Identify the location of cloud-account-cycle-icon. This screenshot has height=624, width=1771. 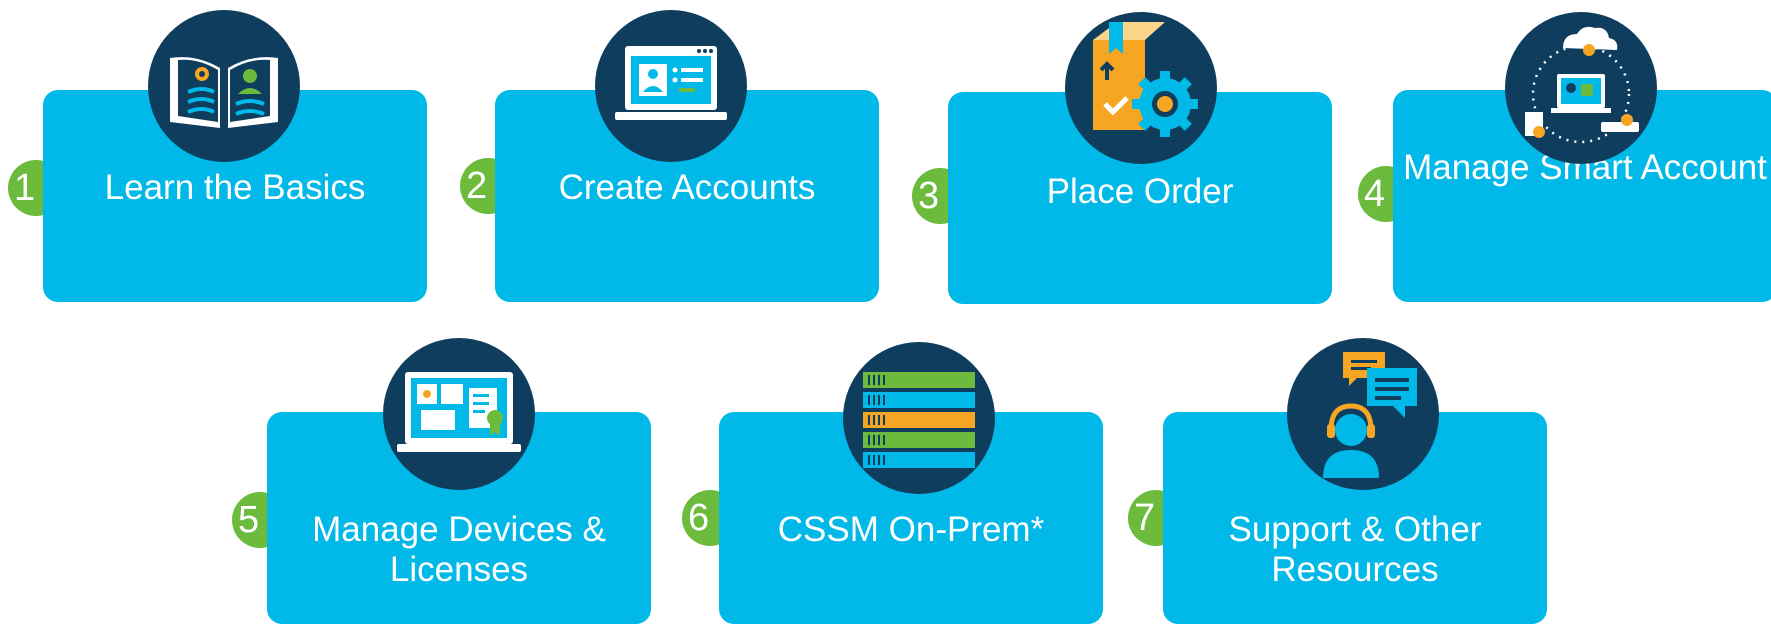
(1581, 88).